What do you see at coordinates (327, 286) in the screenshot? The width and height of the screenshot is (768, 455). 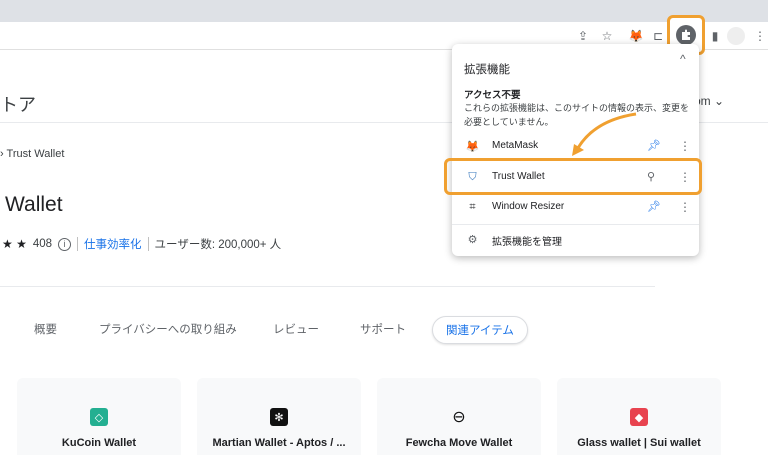 I see `divider` at bounding box center [327, 286].